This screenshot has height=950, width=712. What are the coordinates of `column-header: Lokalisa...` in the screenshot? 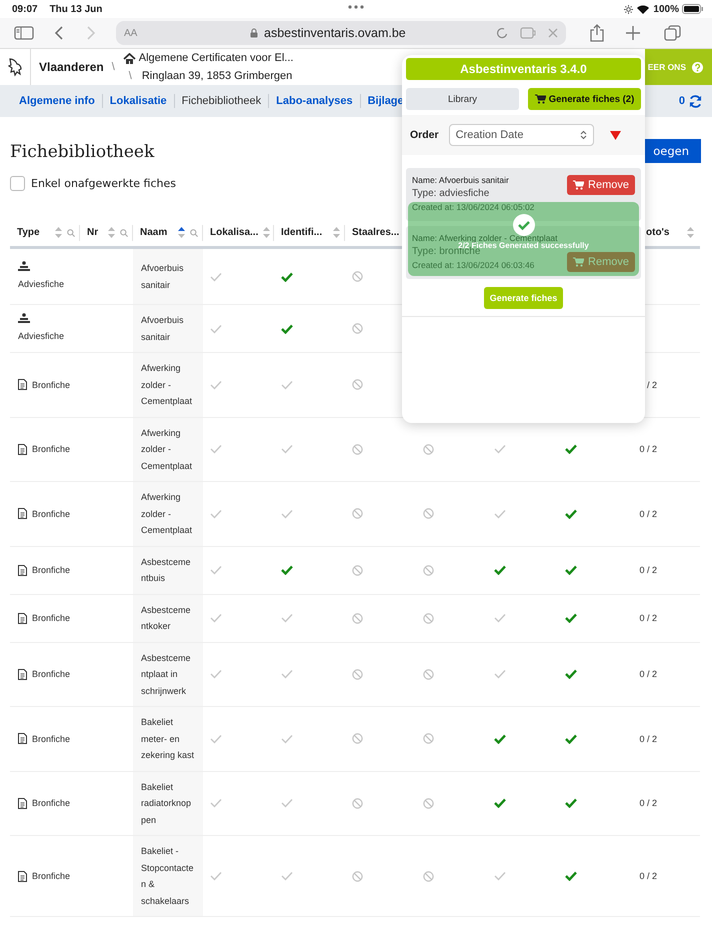 It's located at (234, 232).